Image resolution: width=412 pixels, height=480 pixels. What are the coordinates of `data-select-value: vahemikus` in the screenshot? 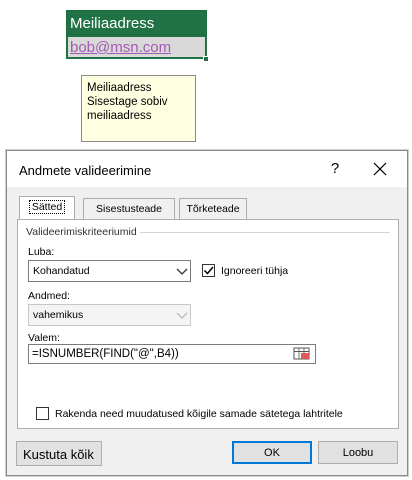 It's located at (58, 315).